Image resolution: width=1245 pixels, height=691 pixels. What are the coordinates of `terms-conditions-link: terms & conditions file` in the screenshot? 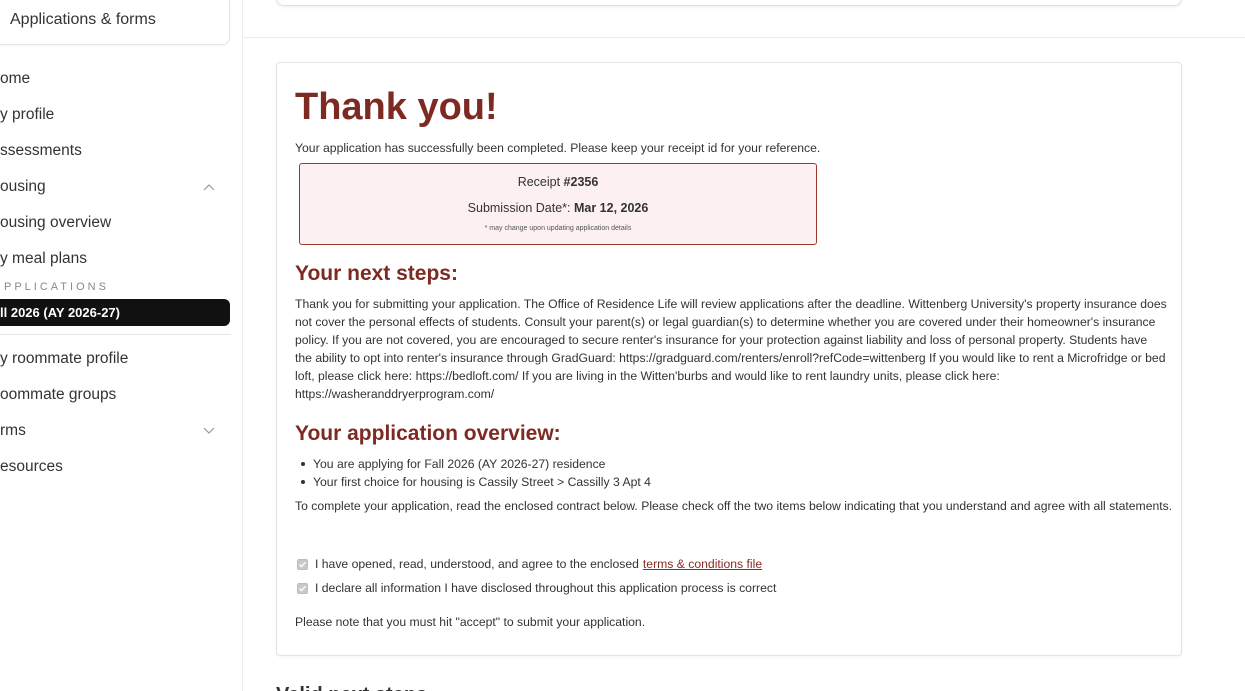 It's located at (702, 564).